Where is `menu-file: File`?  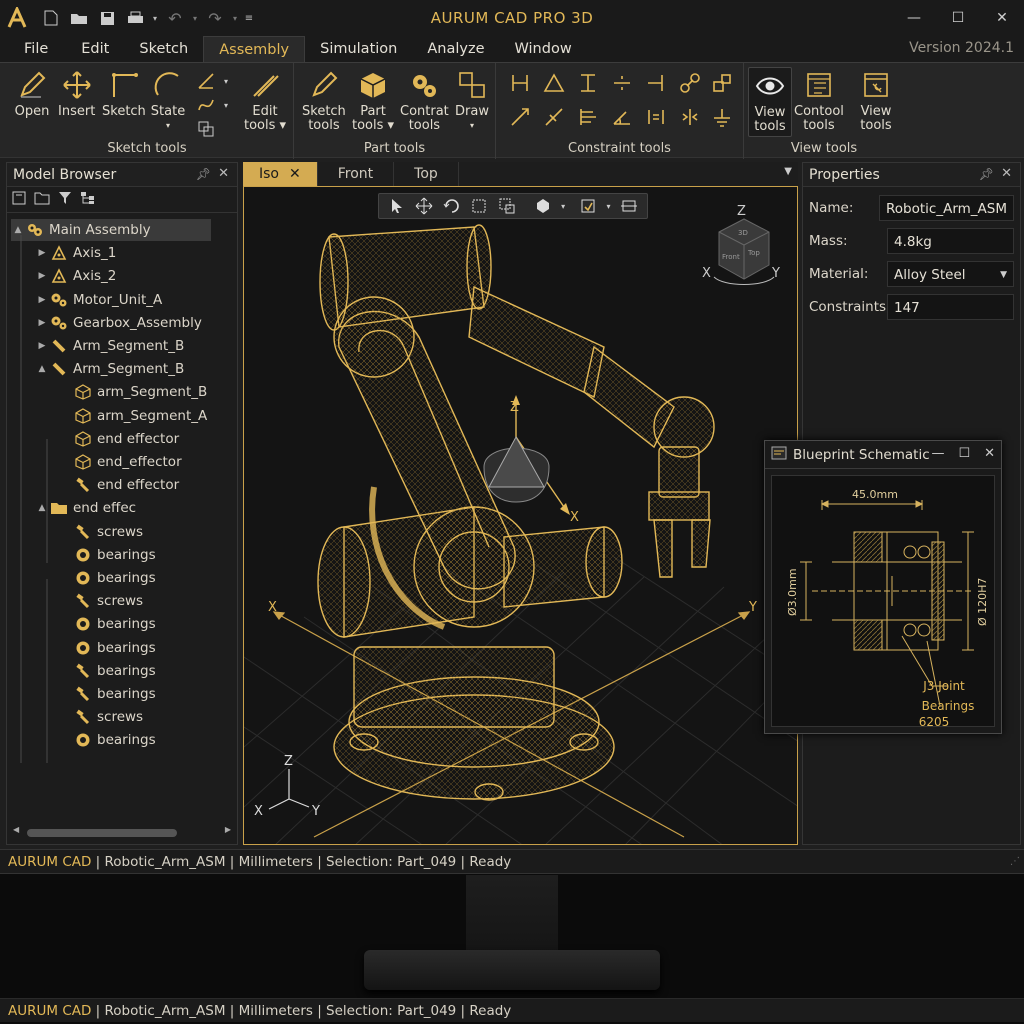
menu-file: File is located at coordinates (31, 49).